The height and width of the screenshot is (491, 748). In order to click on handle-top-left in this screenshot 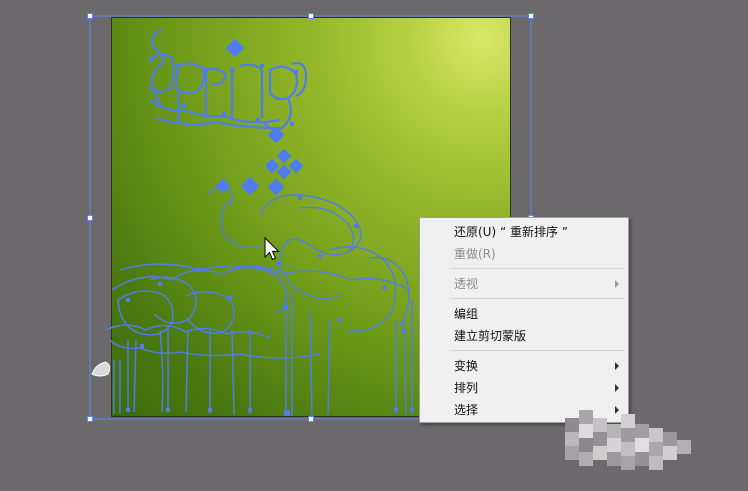, I will do `click(90, 16)`.